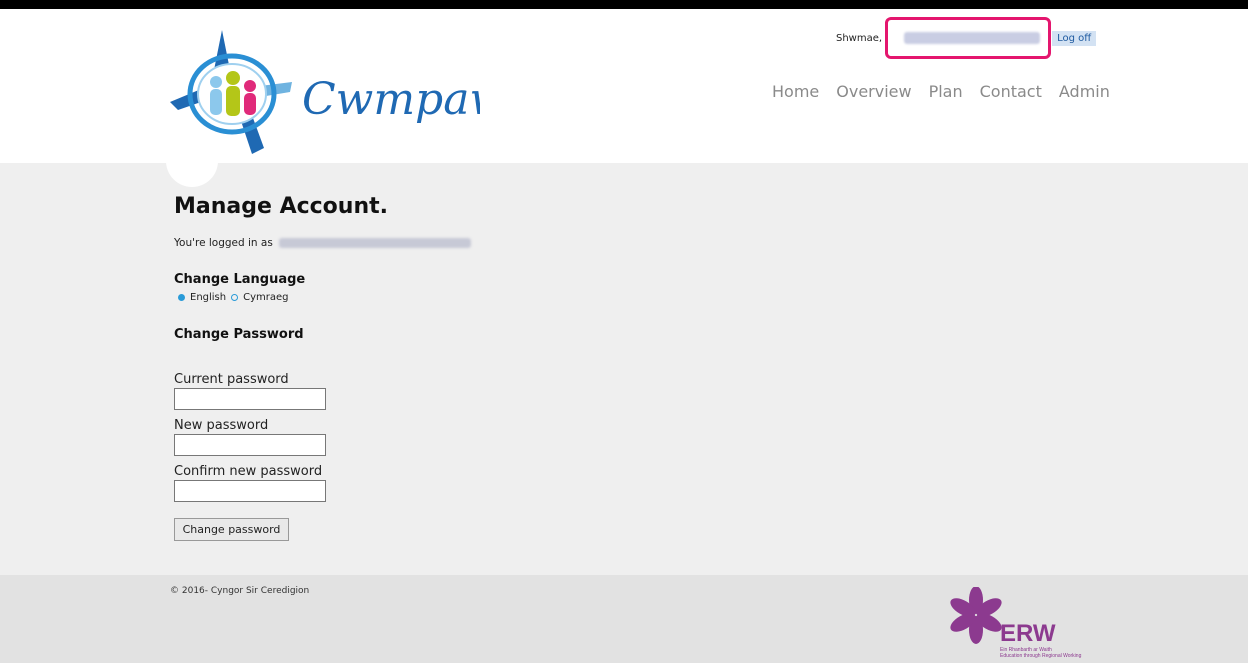 Image resolution: width=1248 pixels, height=663 pixels. I want to click on language-label-english: English, so click(208, 297).